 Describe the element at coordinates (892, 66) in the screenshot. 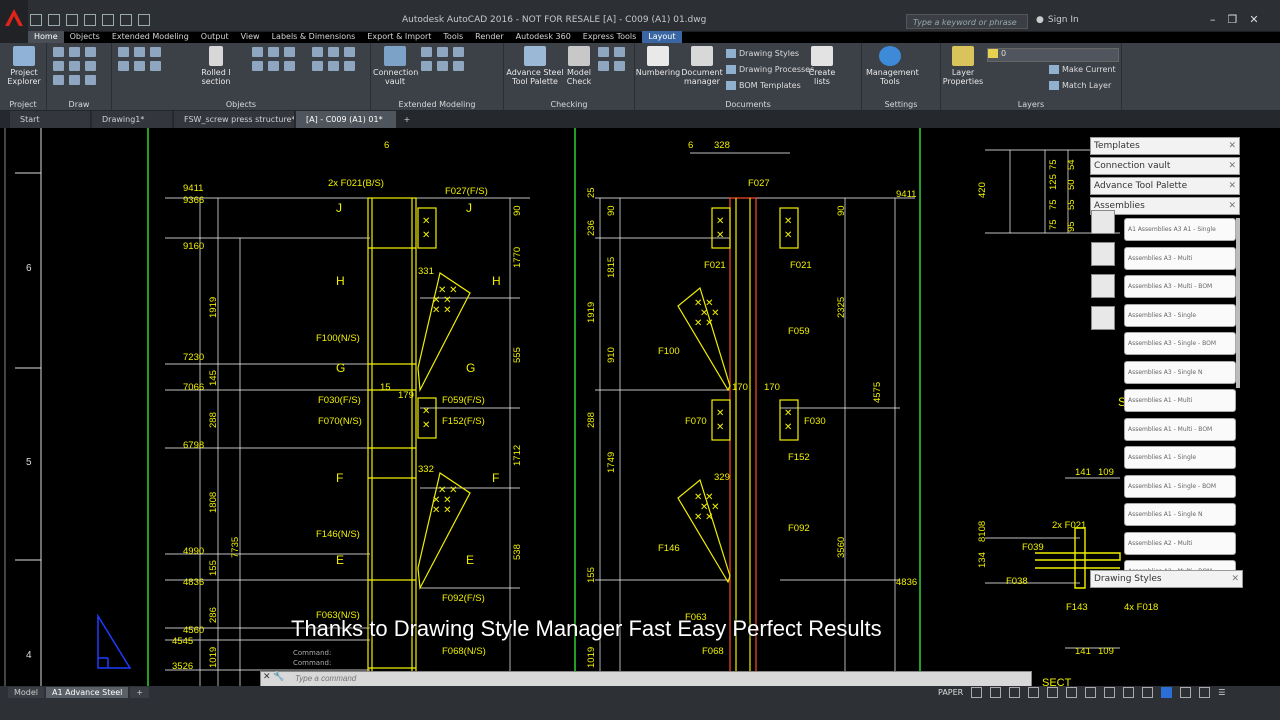

I see `management-tools-button: Management Tools` at that location.